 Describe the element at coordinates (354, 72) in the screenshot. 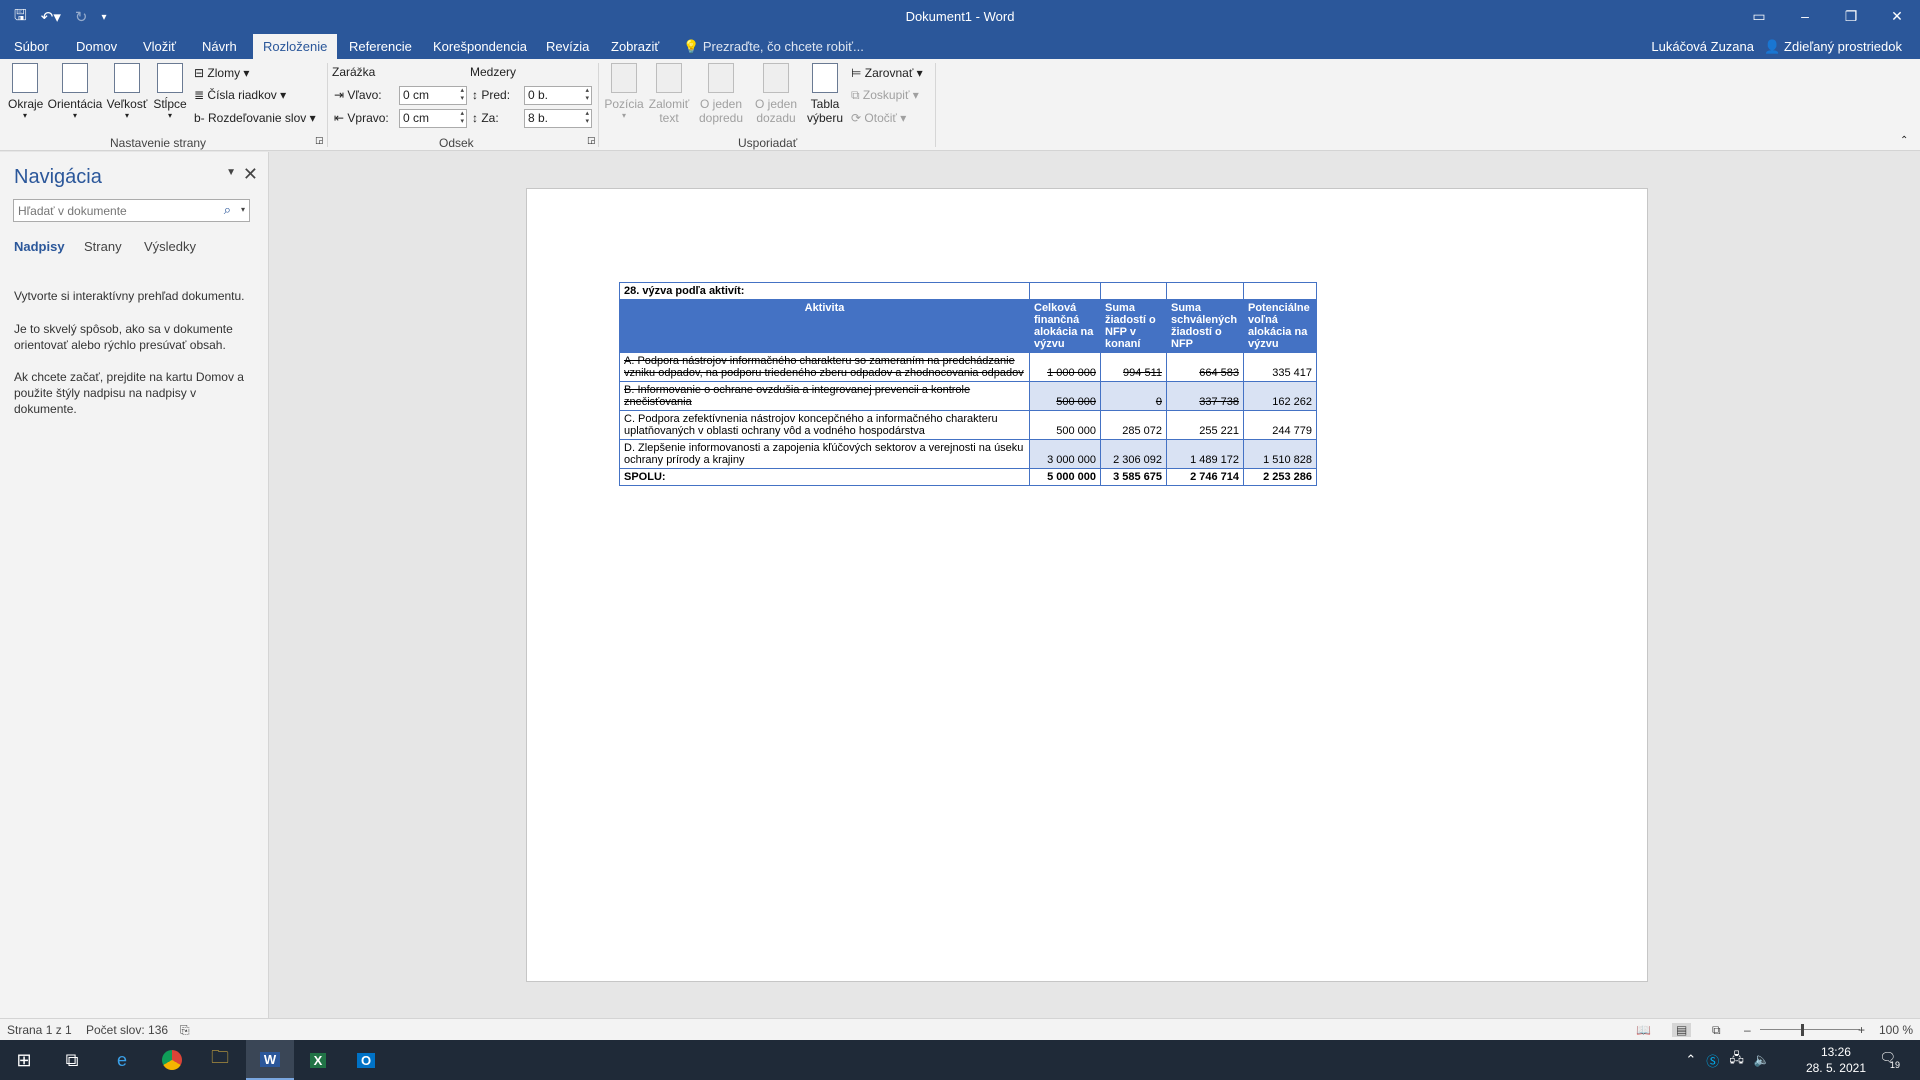

I see `indent-title: Zarážka` at that location.